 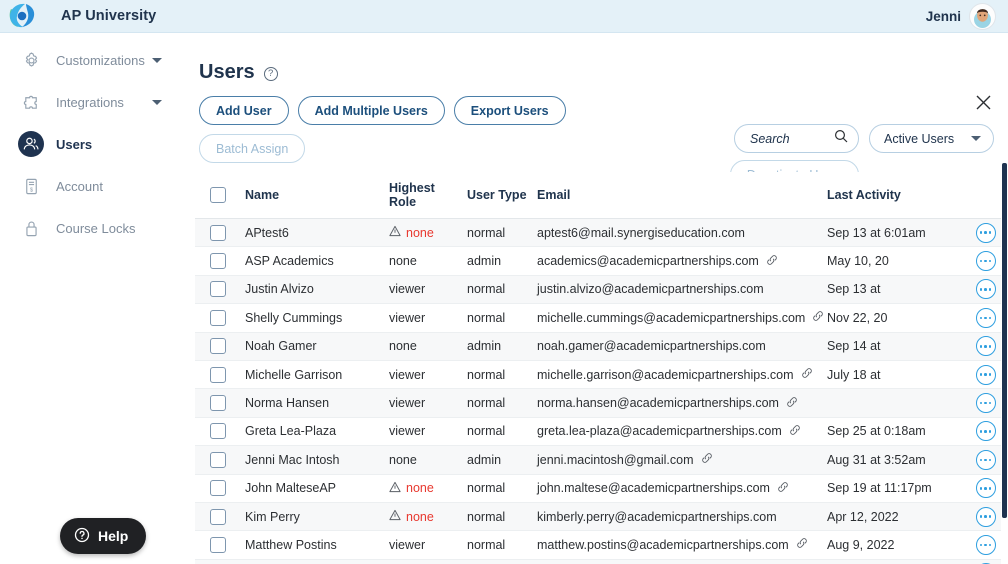 What do you see at coordinates (95, 102) in the screenshot?
I see `sidebar-item-integrations: Integrations` at bounding box center [95, 102].